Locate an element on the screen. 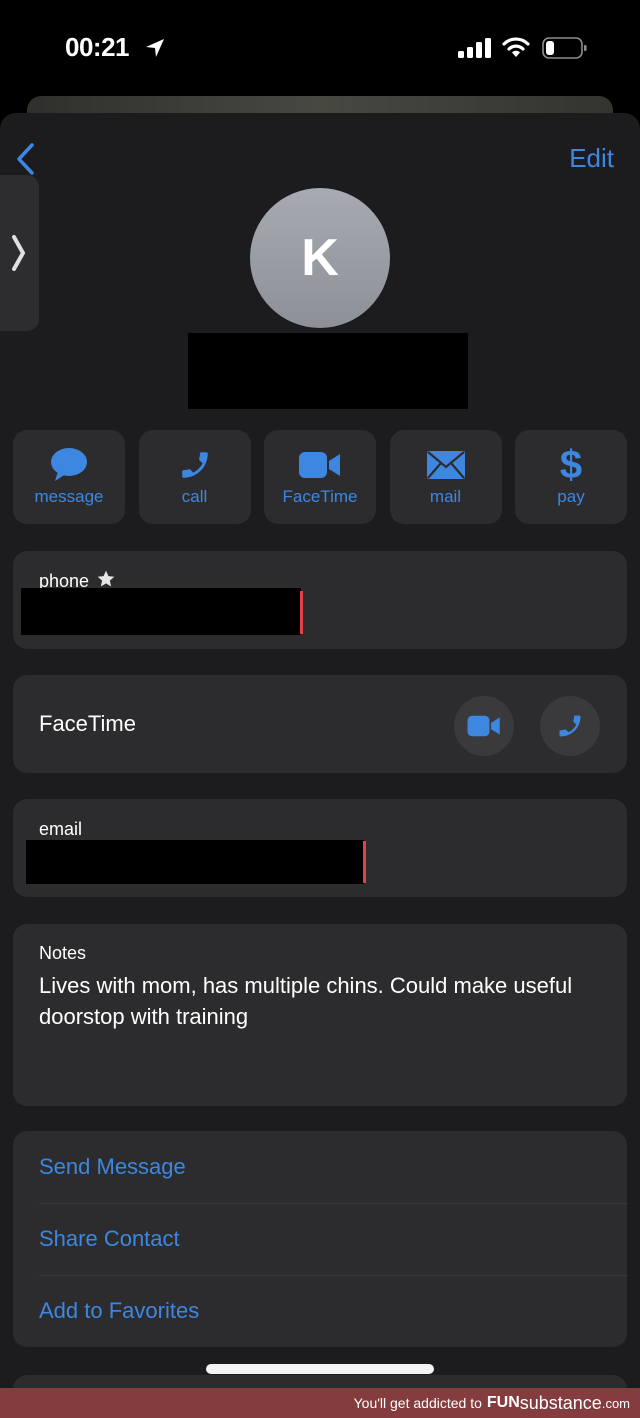 The image size is (640, 1418). avatar-initial: K is located at coordinates (320, 258).